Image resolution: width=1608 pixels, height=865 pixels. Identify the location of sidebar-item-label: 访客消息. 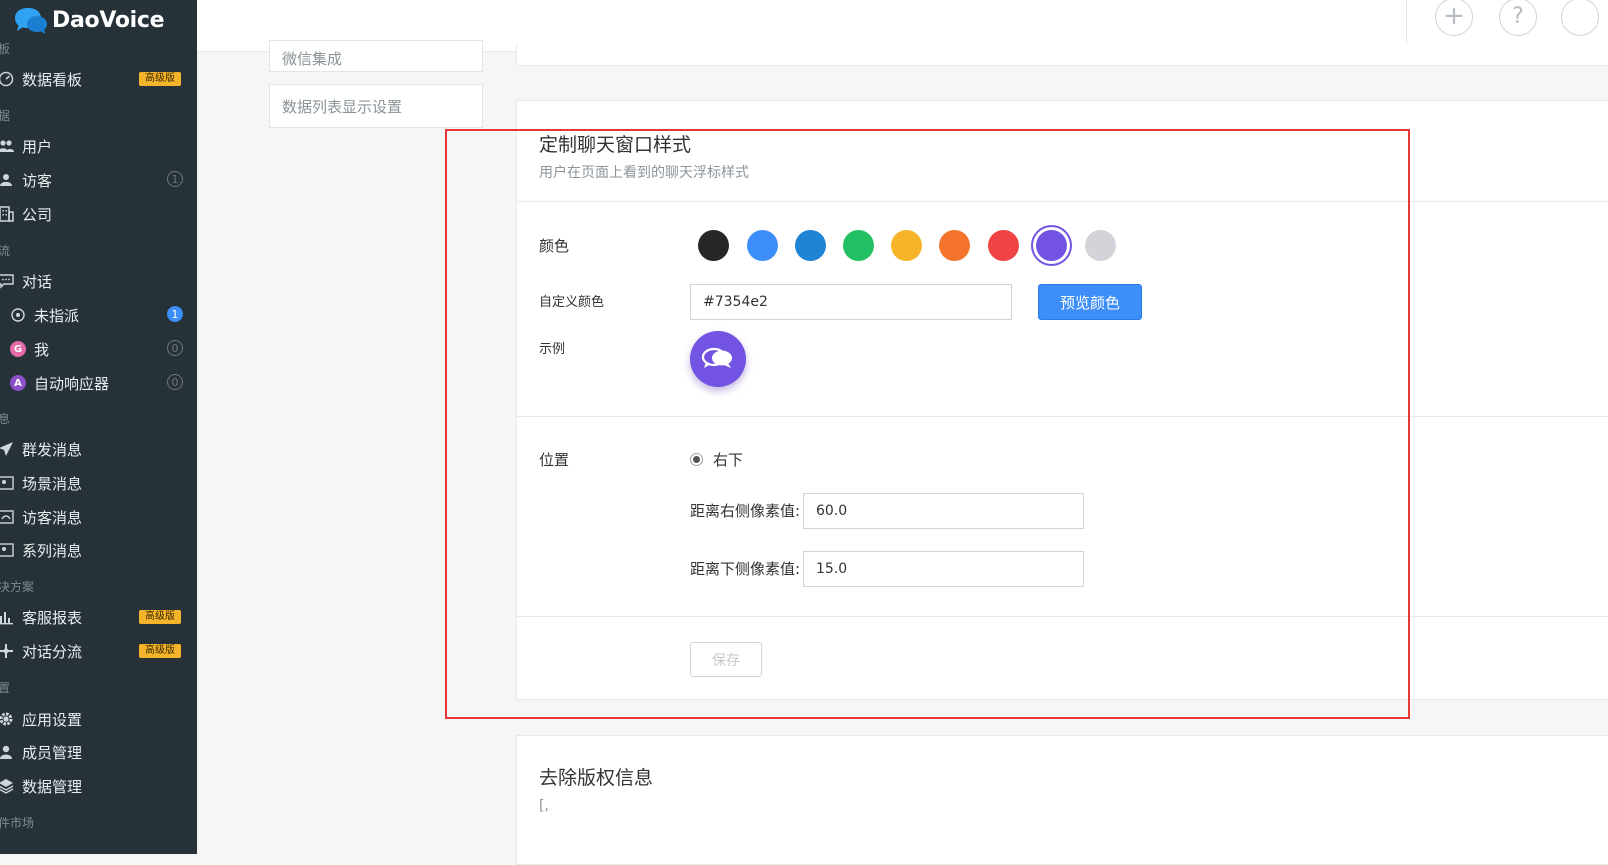
(52, 517).